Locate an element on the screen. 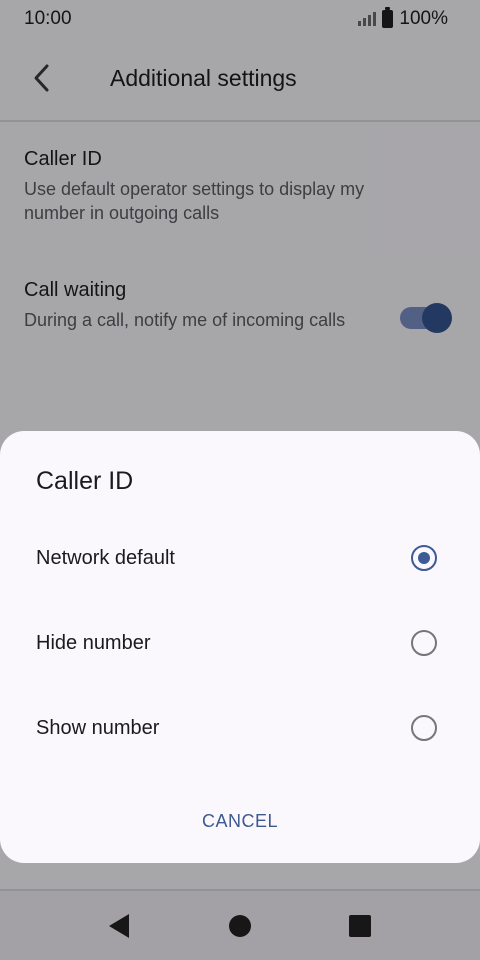 The image size is (480, 960). dialog-title: Caller ID is located at coordinates (85, 481).